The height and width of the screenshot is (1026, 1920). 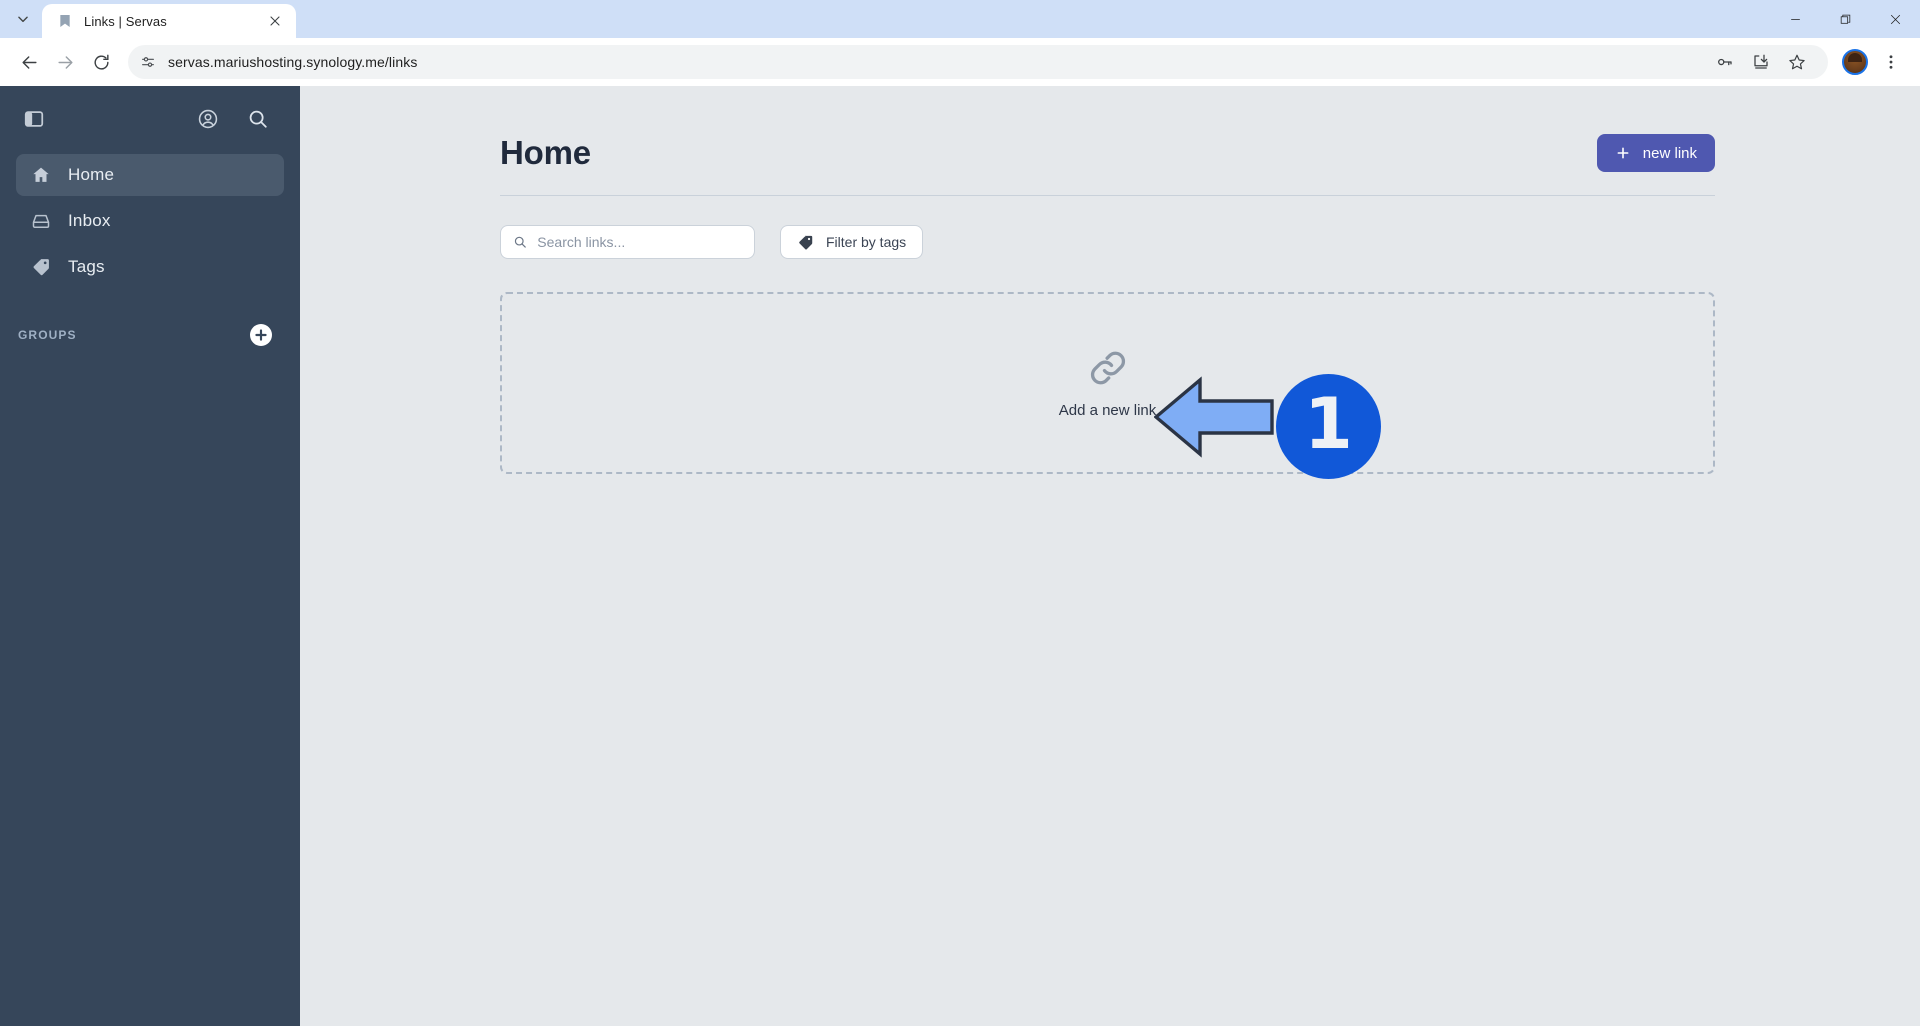 I want to click on minimize-icon, so click(x=1795, y=19).